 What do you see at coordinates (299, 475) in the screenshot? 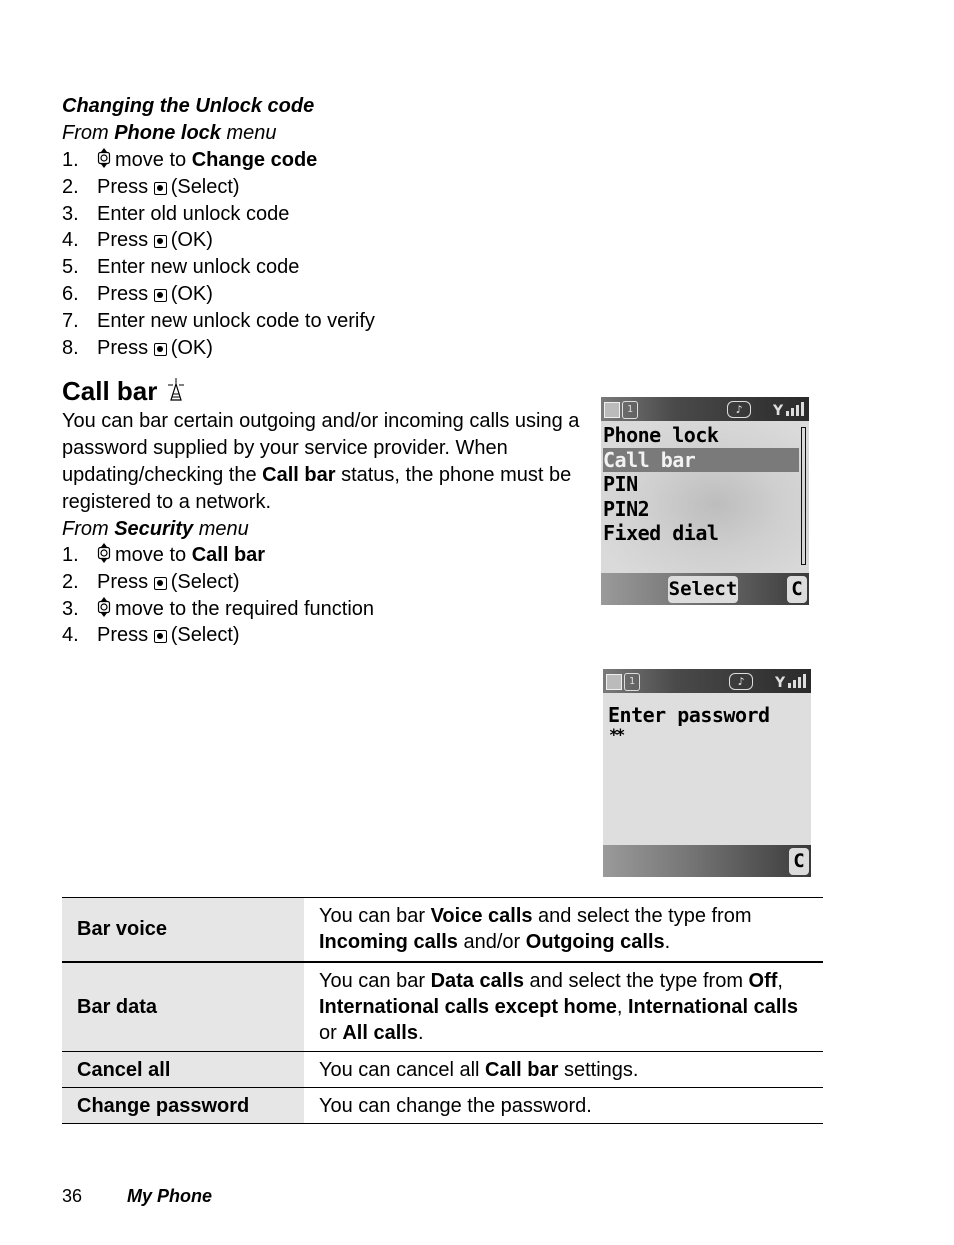
I see `para-bold: Call bar` at bounding box center [299, 475].